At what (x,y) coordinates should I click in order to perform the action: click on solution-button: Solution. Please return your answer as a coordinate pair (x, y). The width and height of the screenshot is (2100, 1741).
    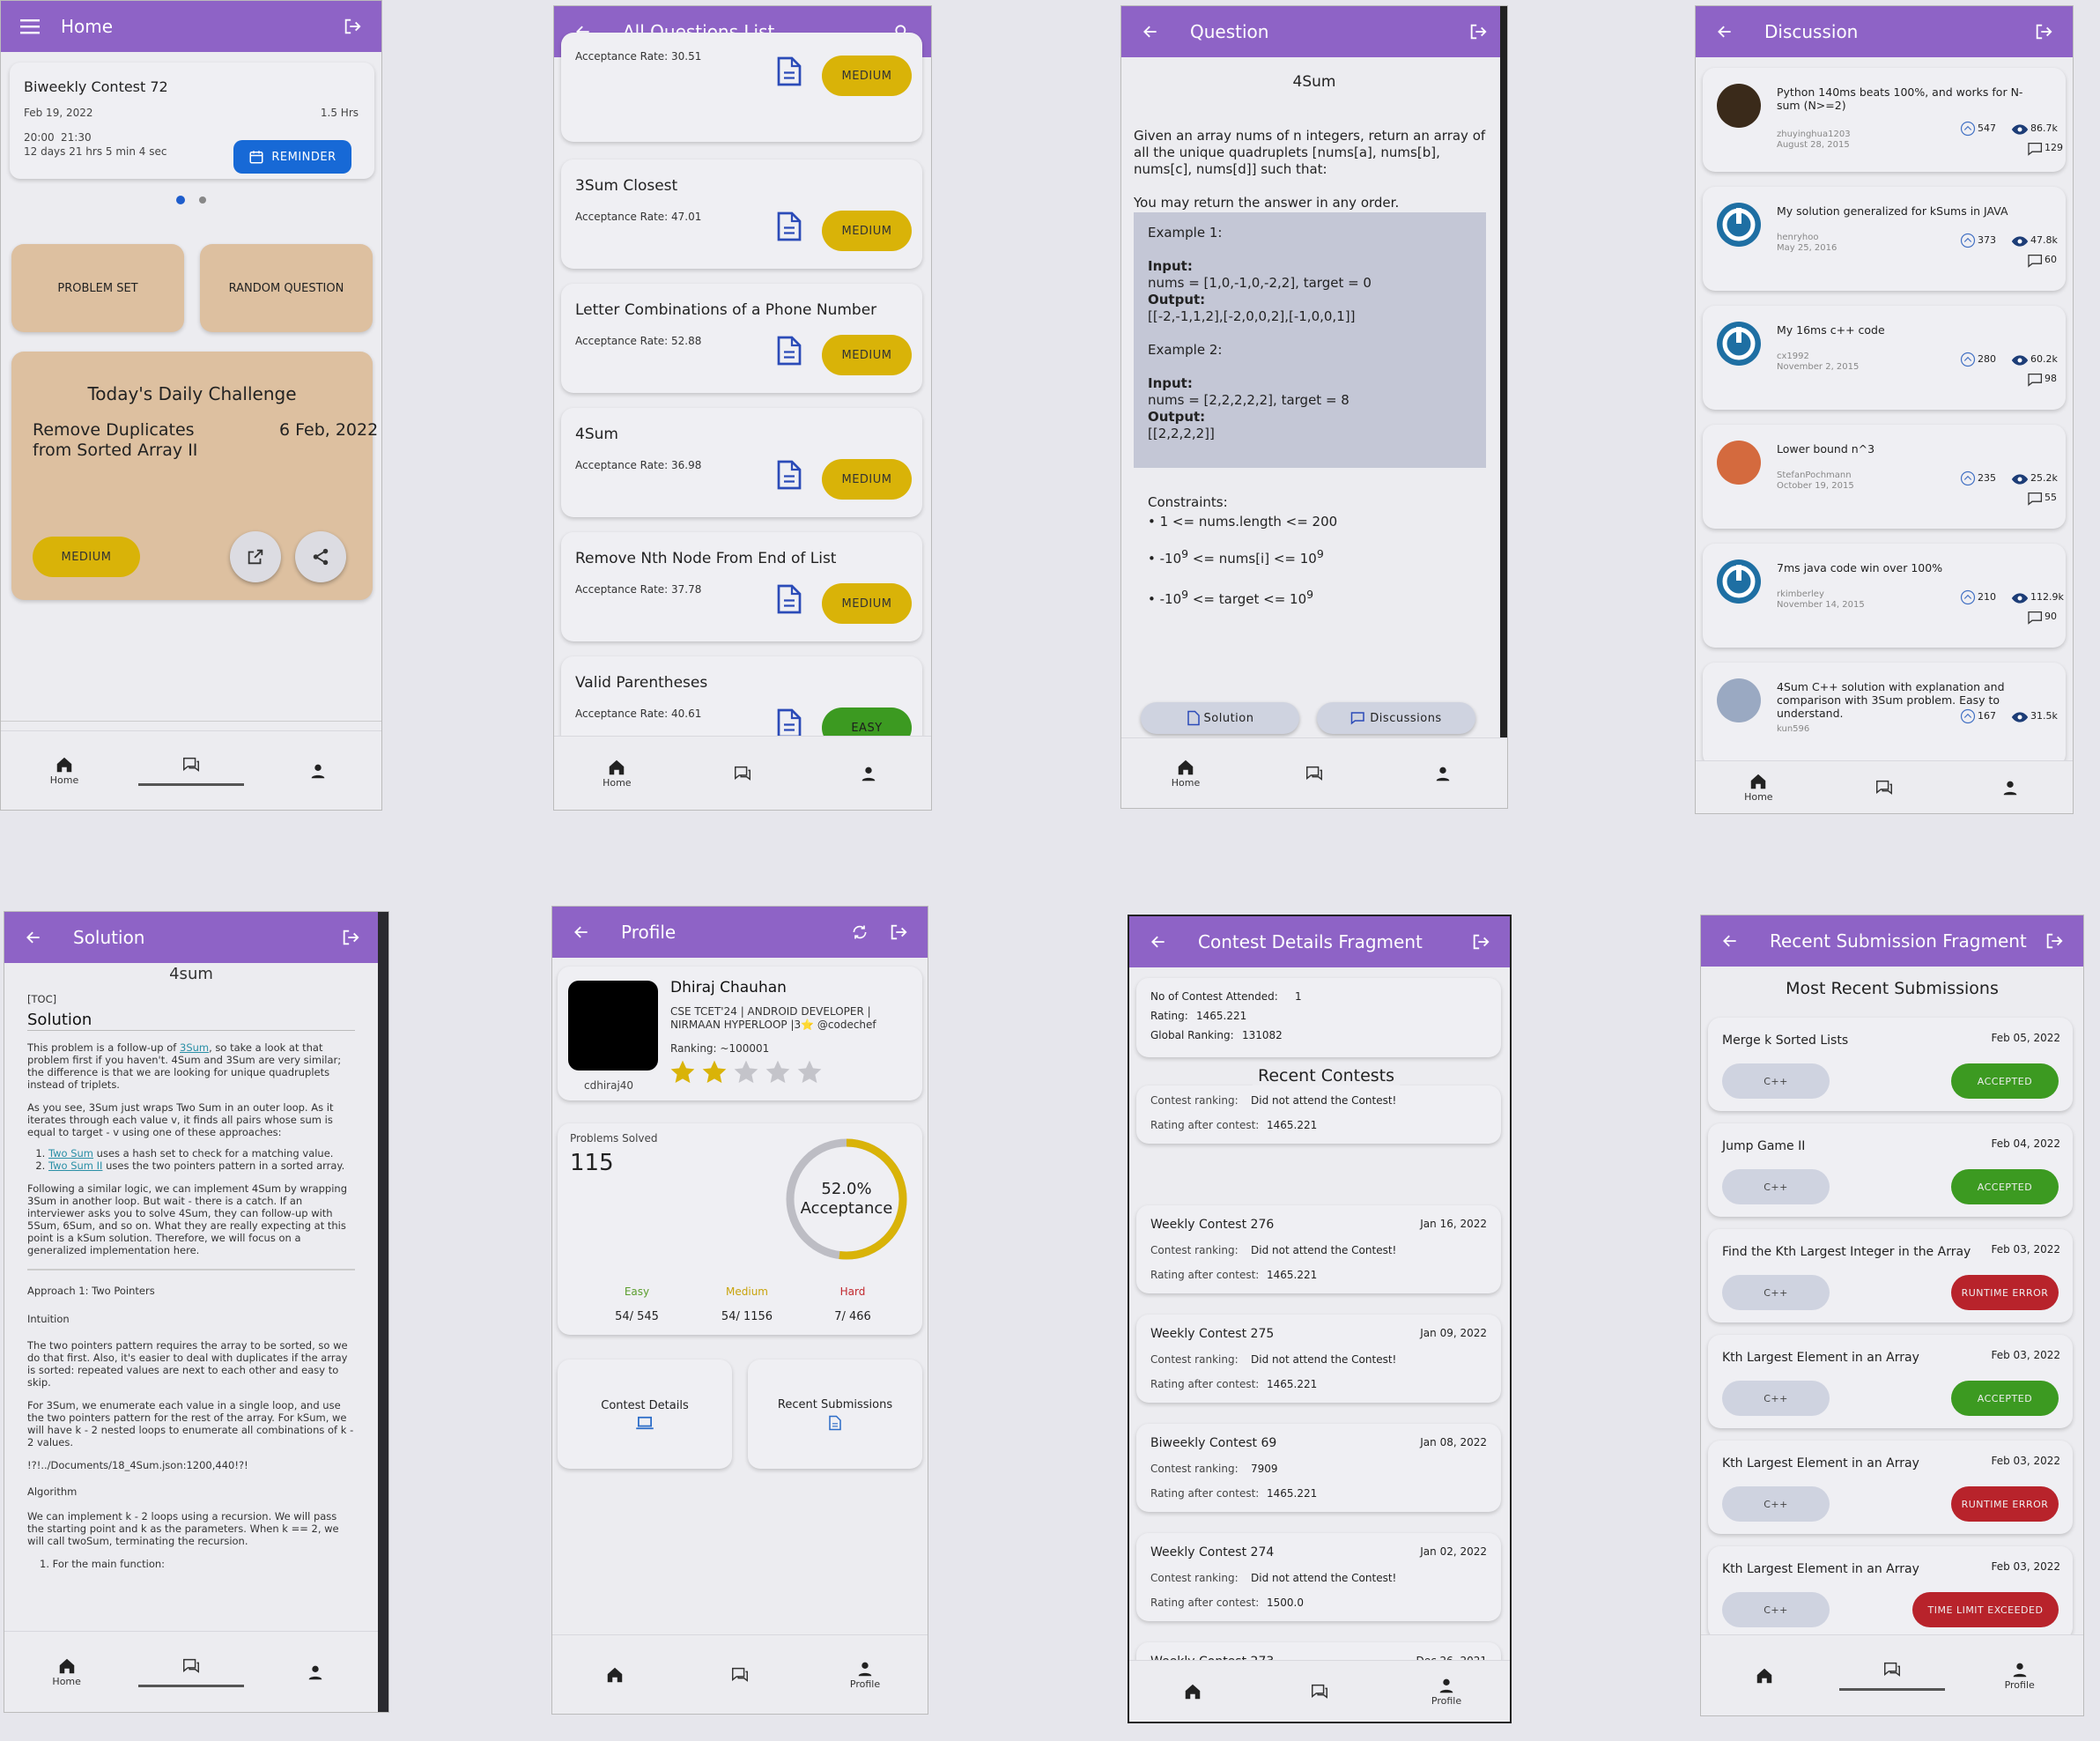
    Looking at the image, I should click on (1220, 718).